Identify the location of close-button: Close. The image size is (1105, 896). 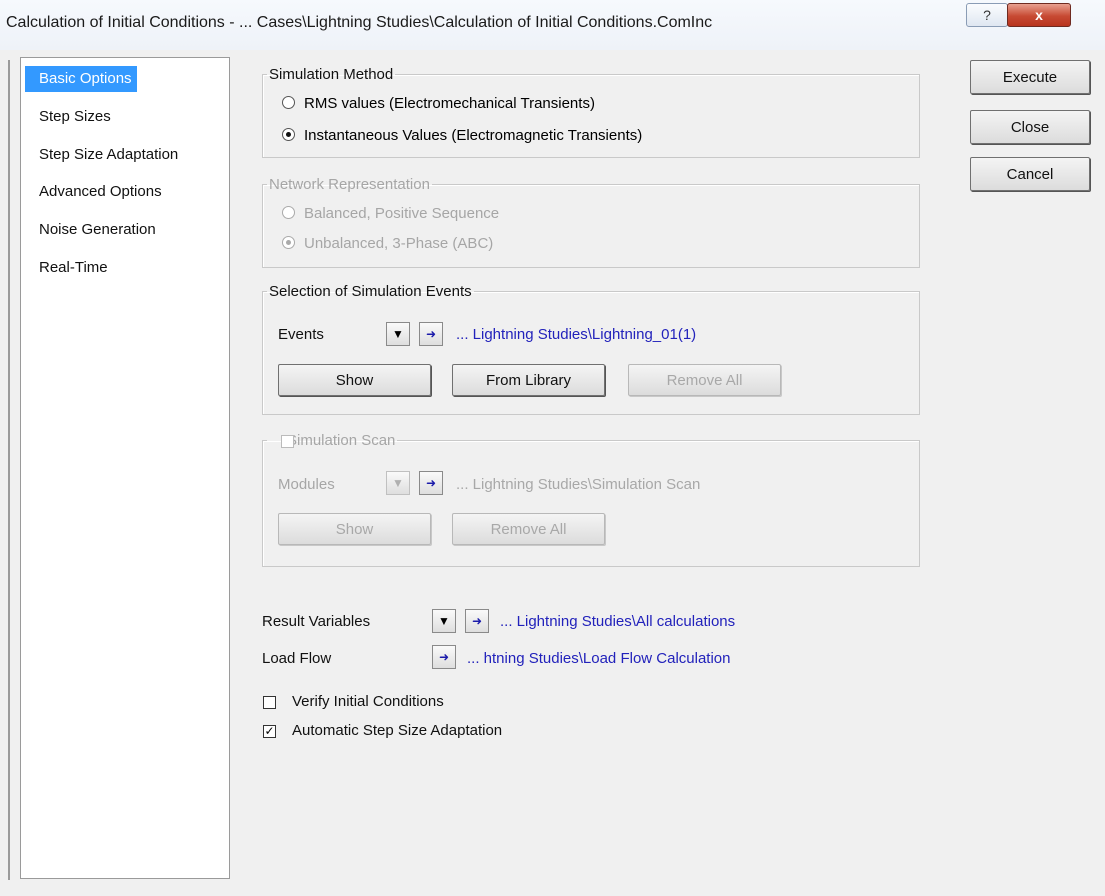
(1030, 127).